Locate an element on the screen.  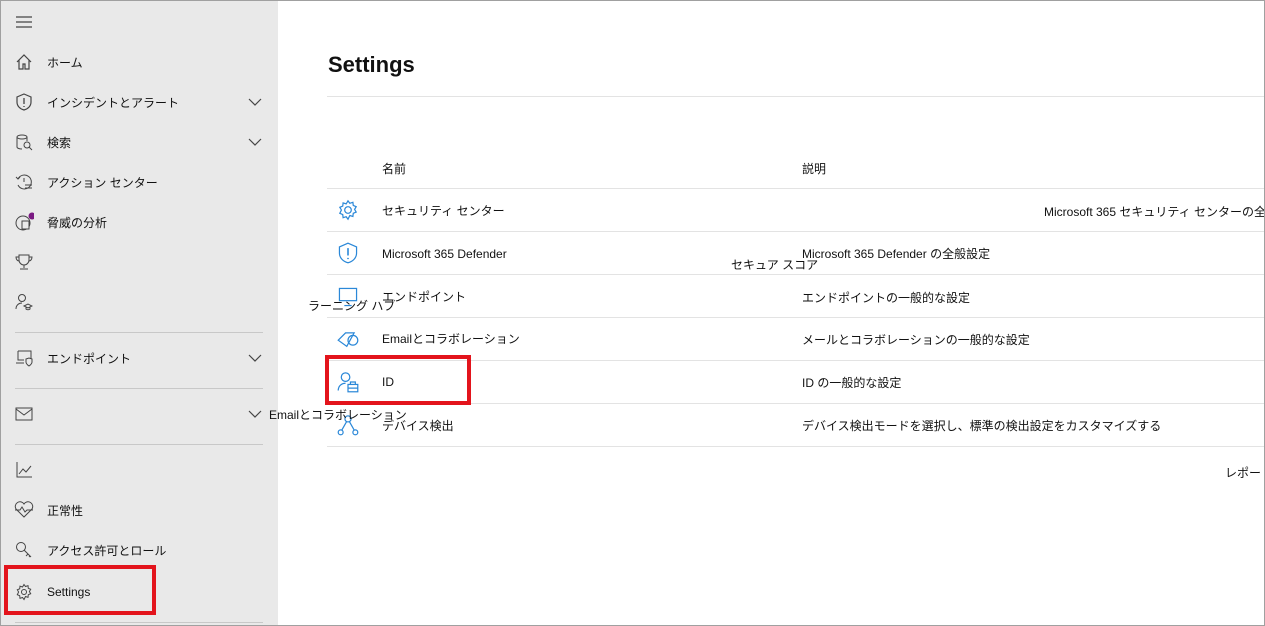
sidebar-item-action-center: アクション センター is located at coordinates (139, 182).